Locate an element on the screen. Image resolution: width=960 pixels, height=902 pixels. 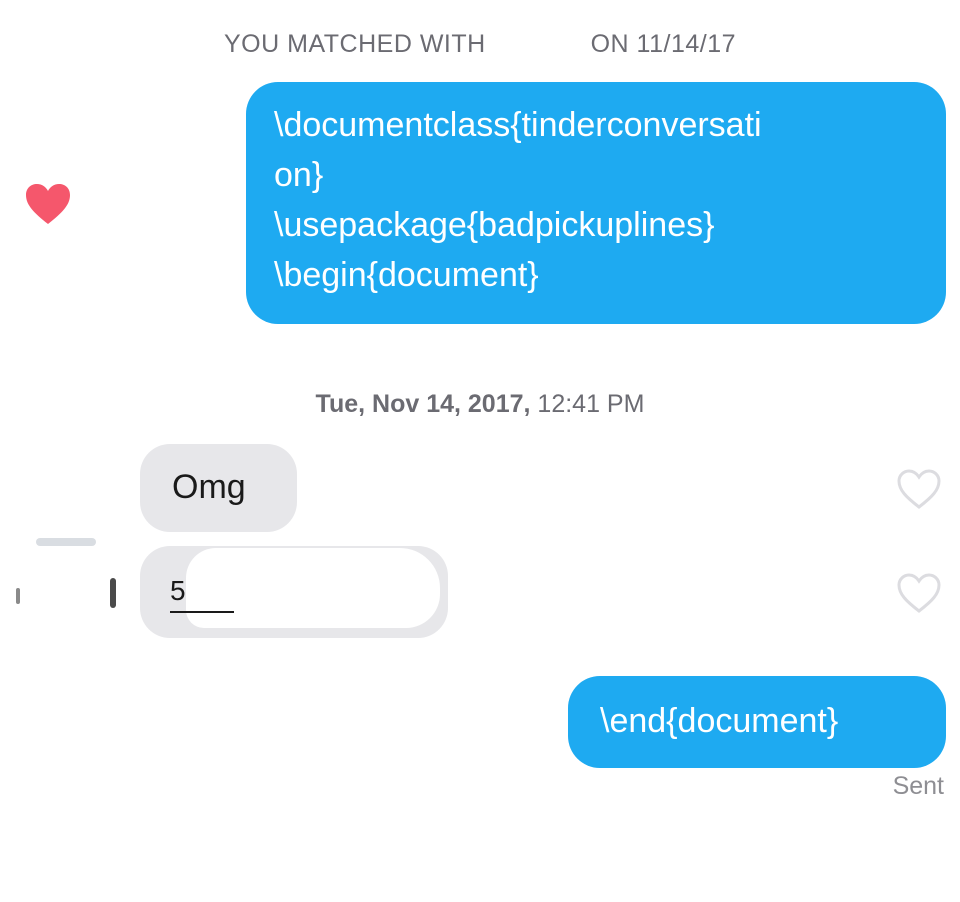
delivery-status: Sent is located at coordinates (918, 786).